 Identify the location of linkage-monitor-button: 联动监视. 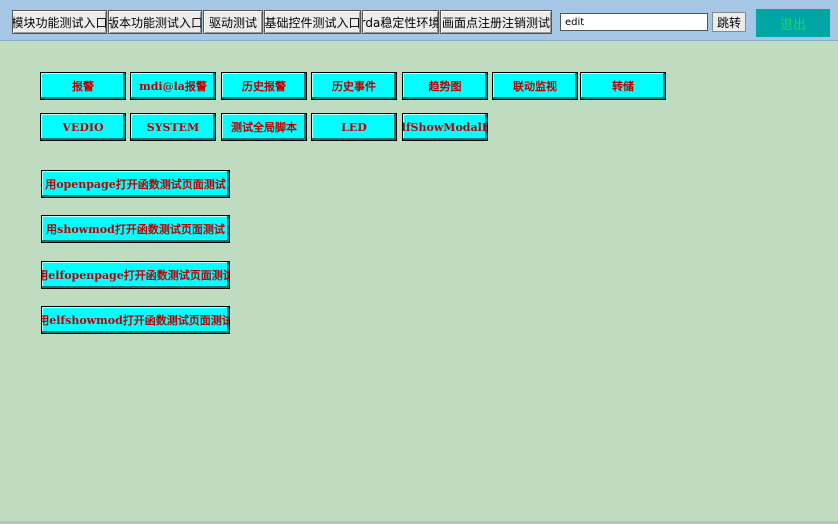
(535, 86).